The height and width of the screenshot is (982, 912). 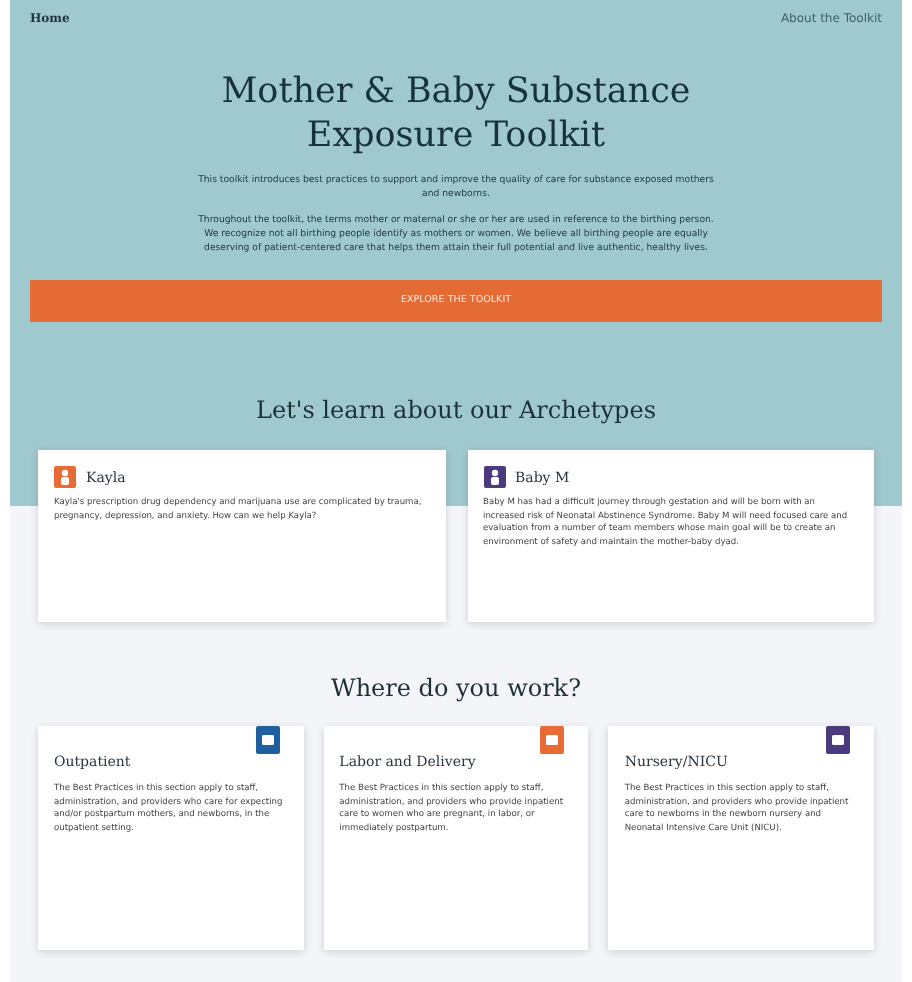 What do you see at coordinates (456, 688) in the screenshot?
I see `section-heading: Where do you work?` at bounding box center [456, 688].